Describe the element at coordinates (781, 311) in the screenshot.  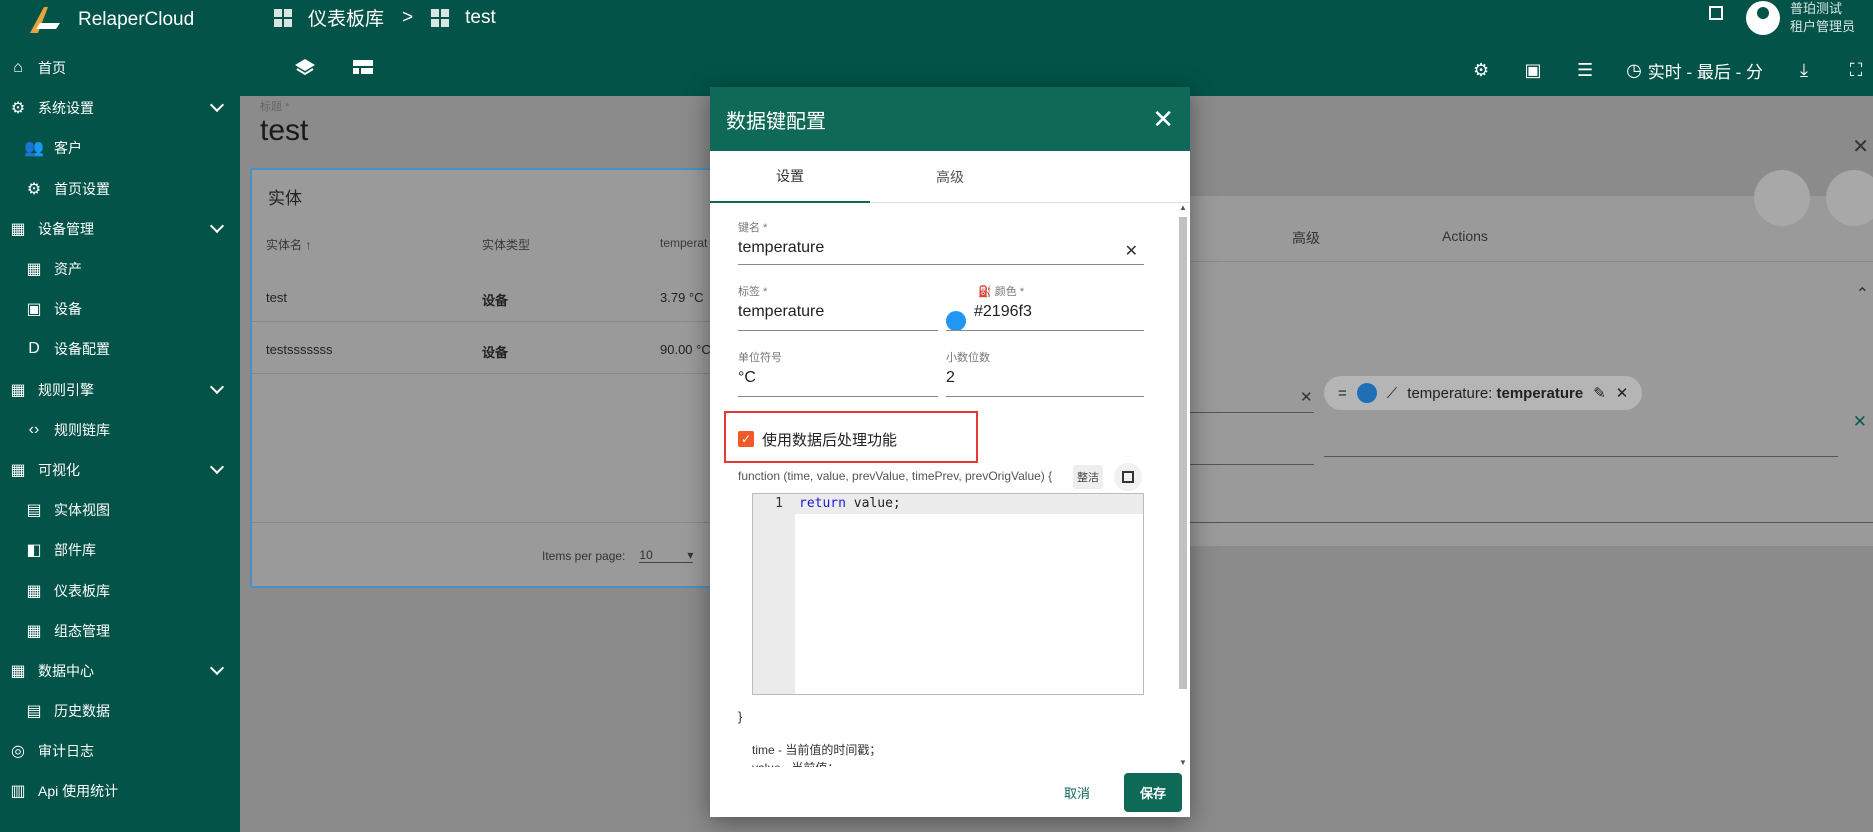
I see `label-input: temperature` at that location.